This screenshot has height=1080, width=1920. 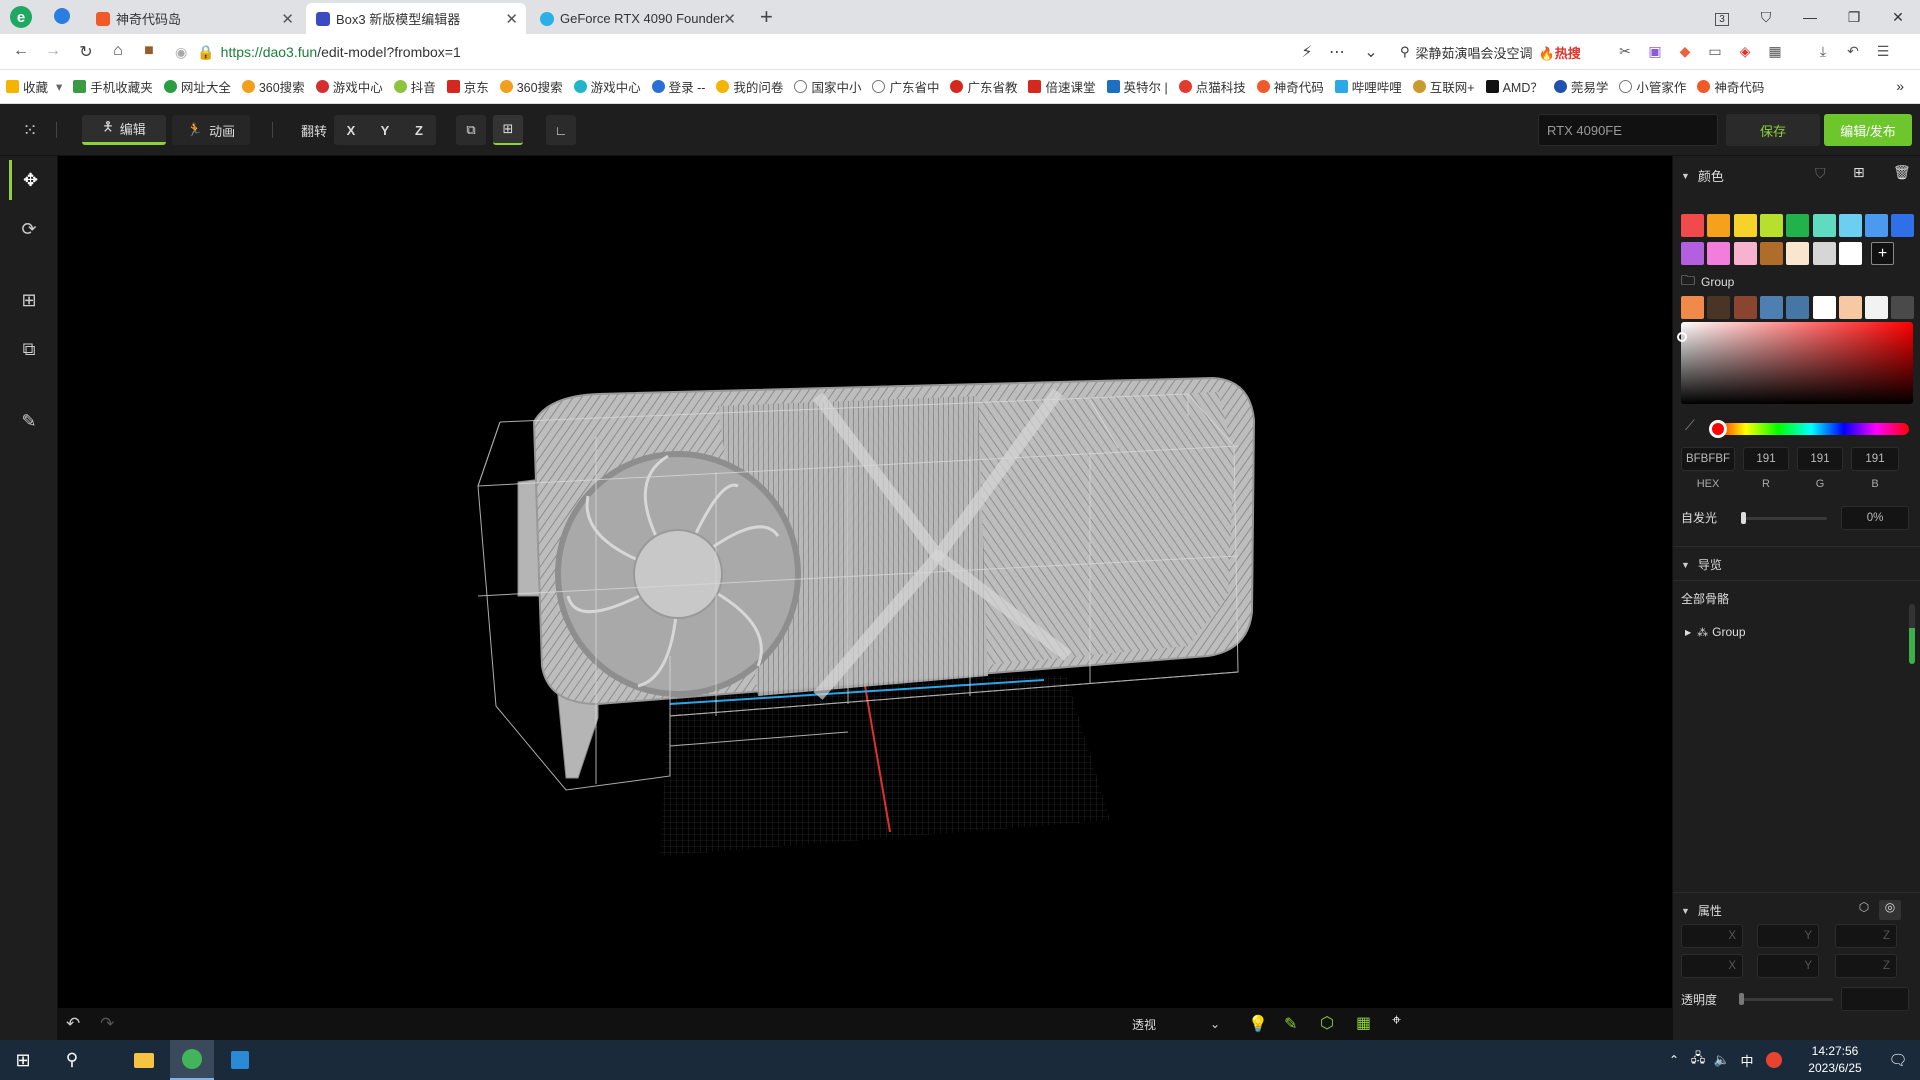 I want to click on undo-icon: ↶, so click(x=73, y=1024).